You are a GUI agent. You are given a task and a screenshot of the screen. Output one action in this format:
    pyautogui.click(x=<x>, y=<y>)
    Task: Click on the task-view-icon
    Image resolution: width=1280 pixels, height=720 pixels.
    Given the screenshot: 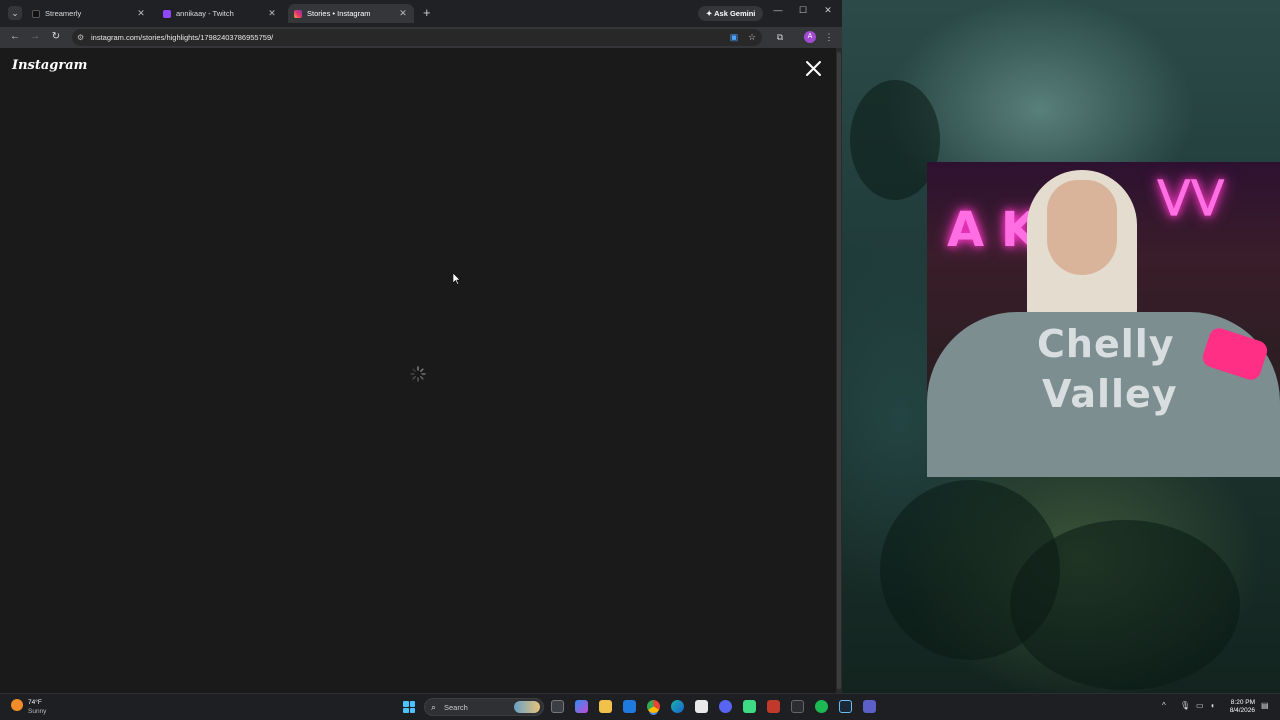 What is the action you would take?
    pyautogui.click(x=557, y=706)
    